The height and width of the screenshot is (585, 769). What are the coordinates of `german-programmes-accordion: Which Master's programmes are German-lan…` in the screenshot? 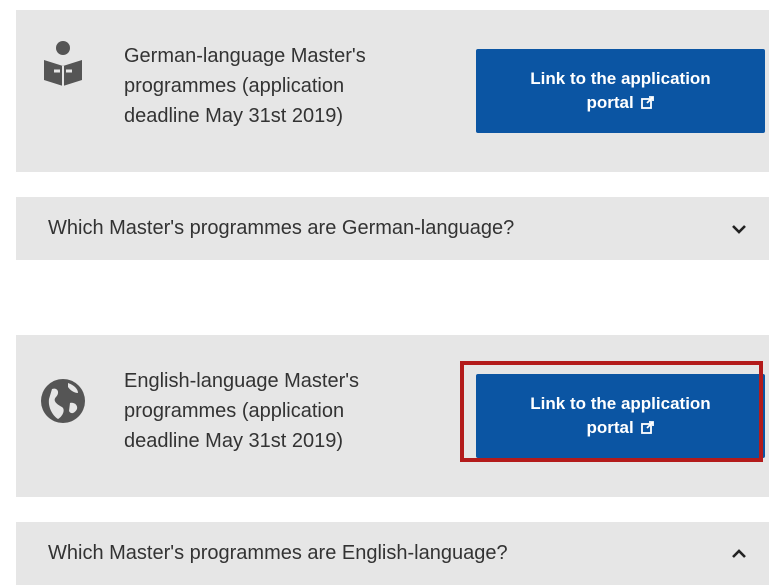 It's located at (392, 228).